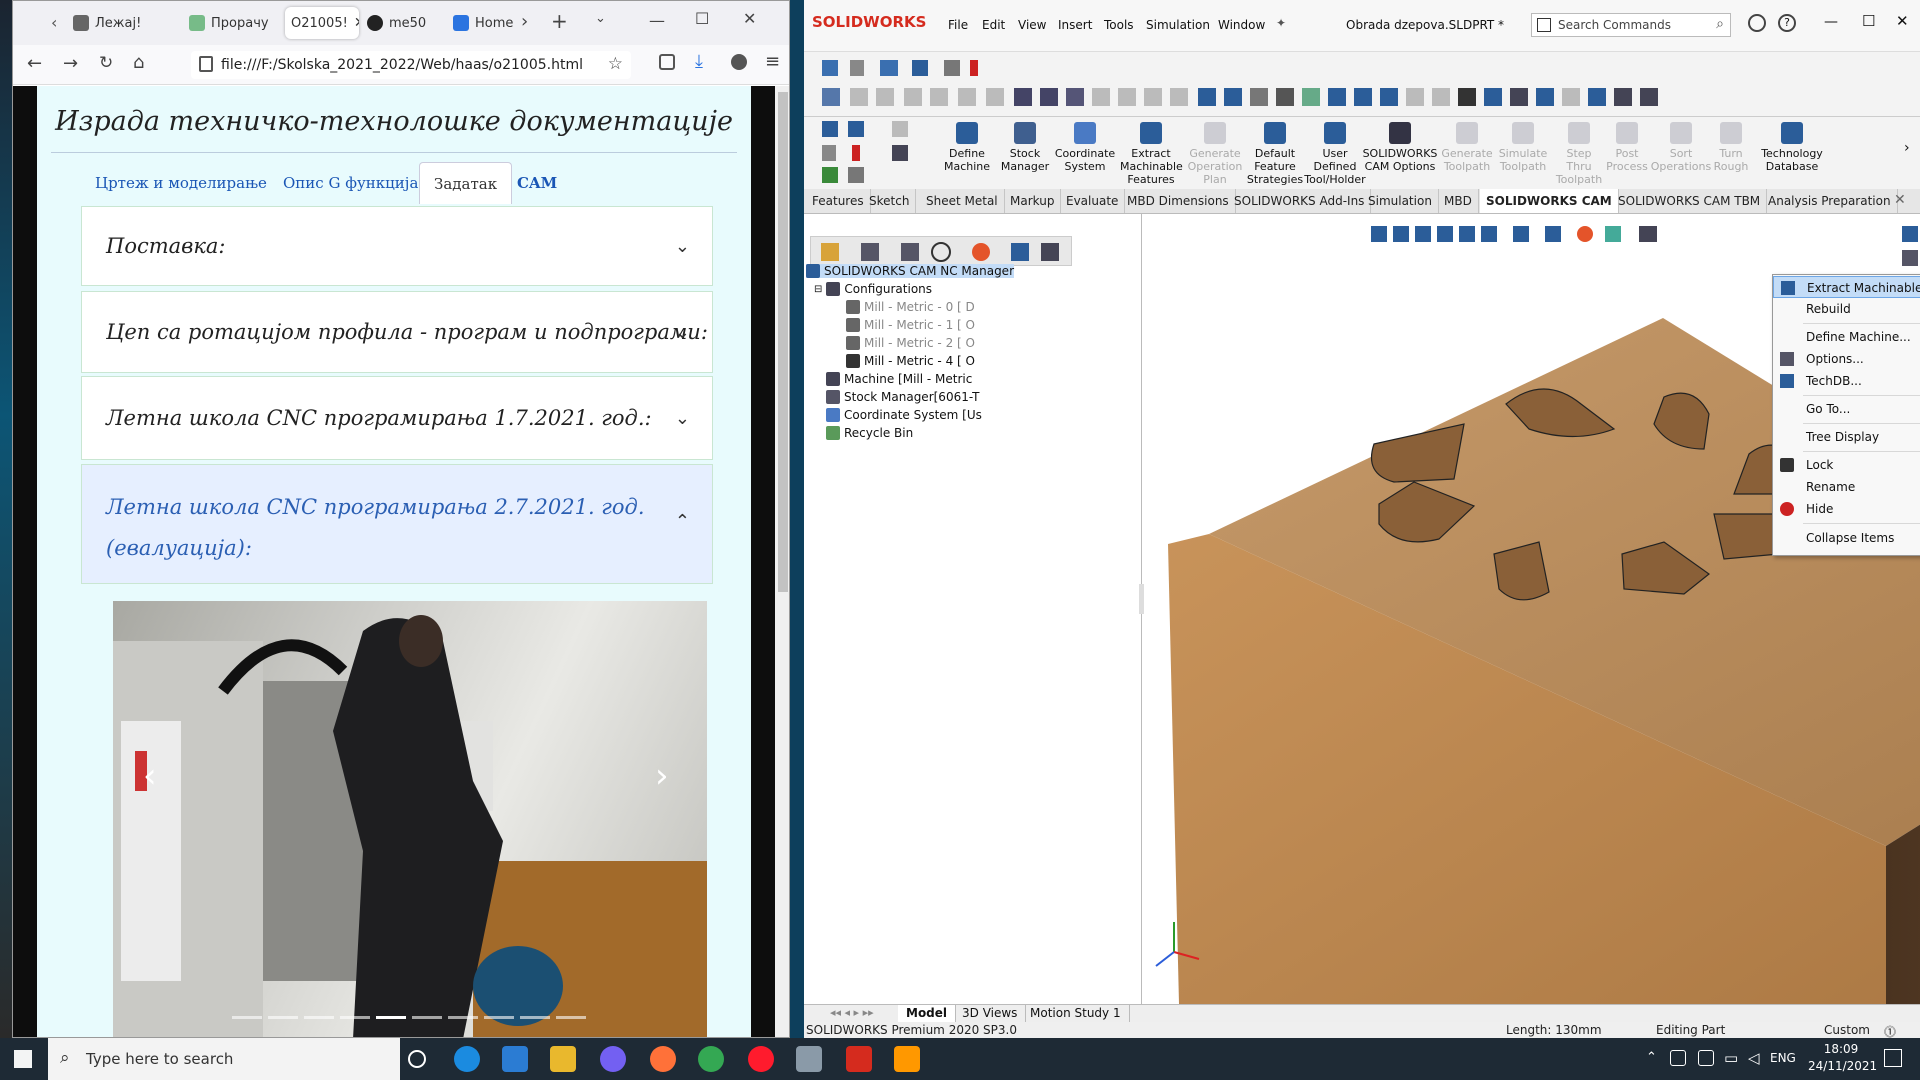 Image resolution: width=1920 pixels, height=1080 pixels. Describe the element at coordinates (1900, 200) in the screenshot. I see `close-icon: ✕` at that location.